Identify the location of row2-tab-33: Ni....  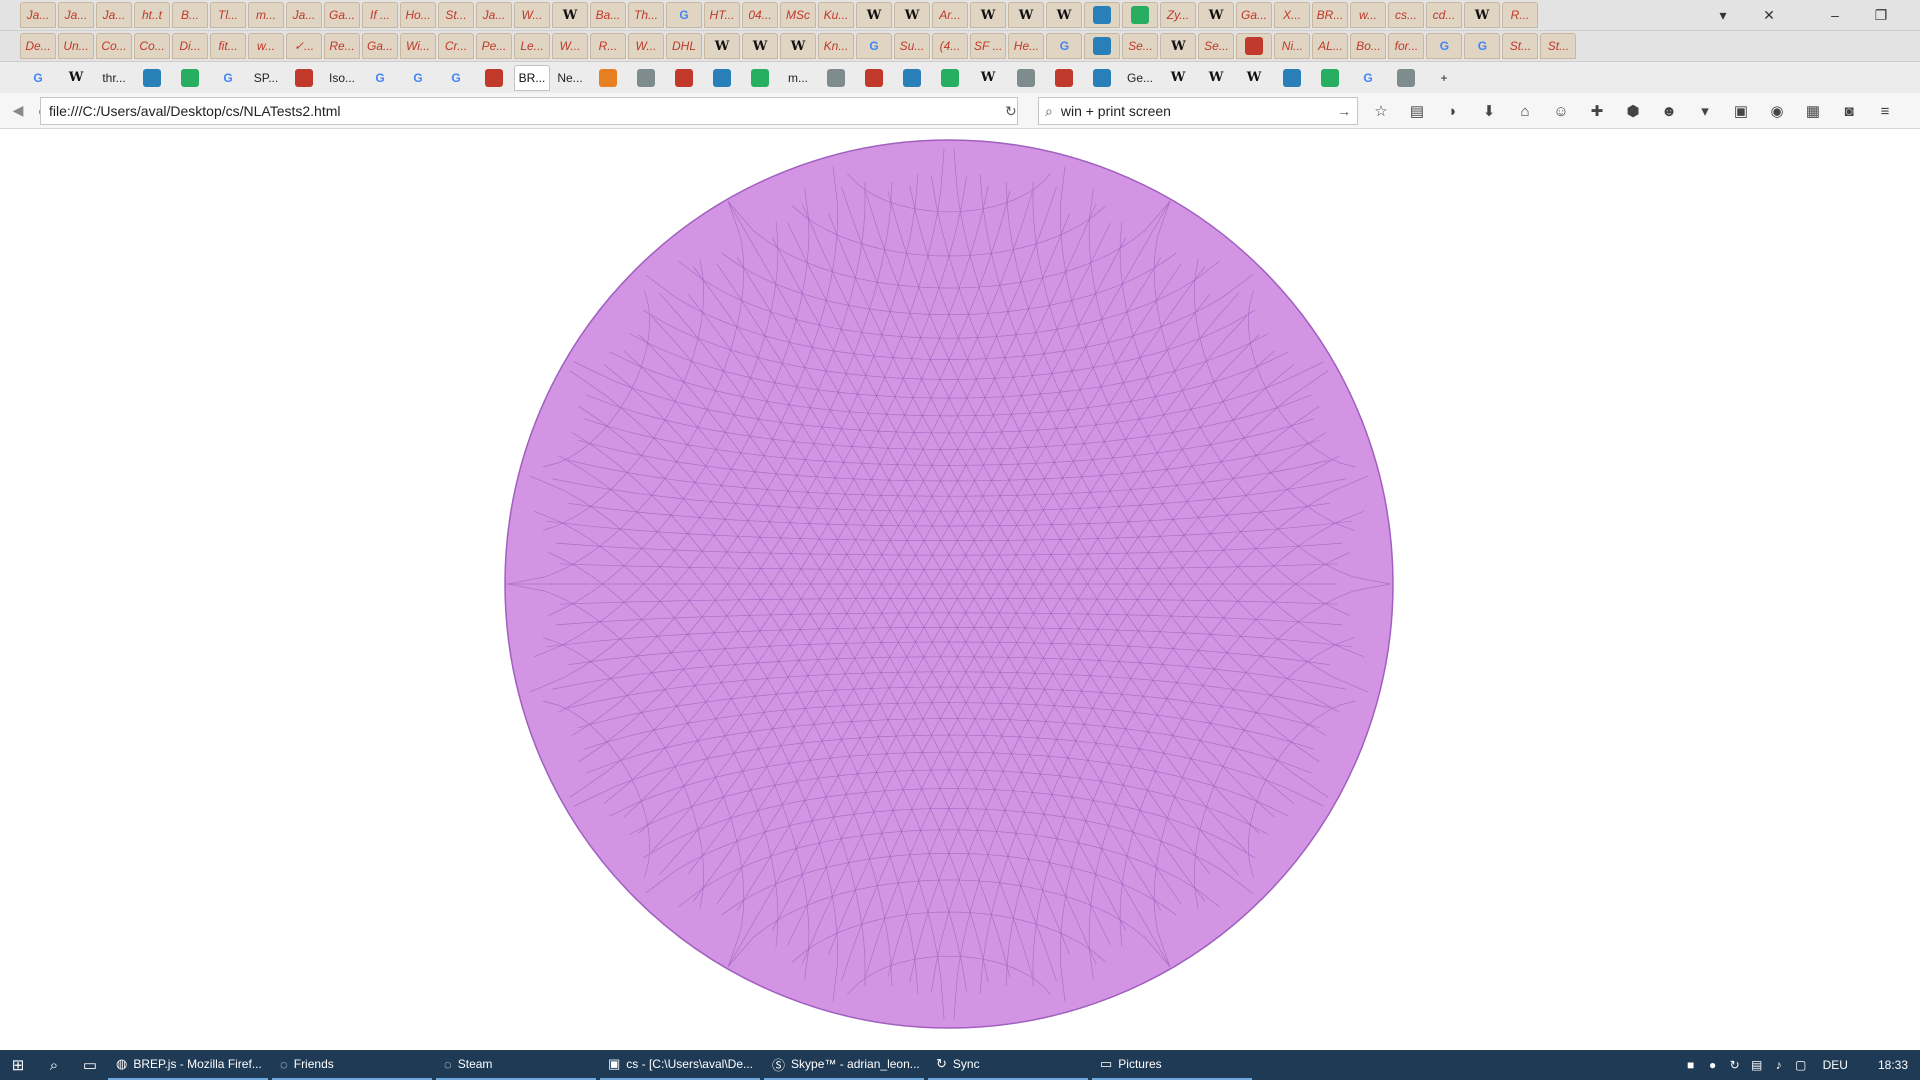
(1292, 46).